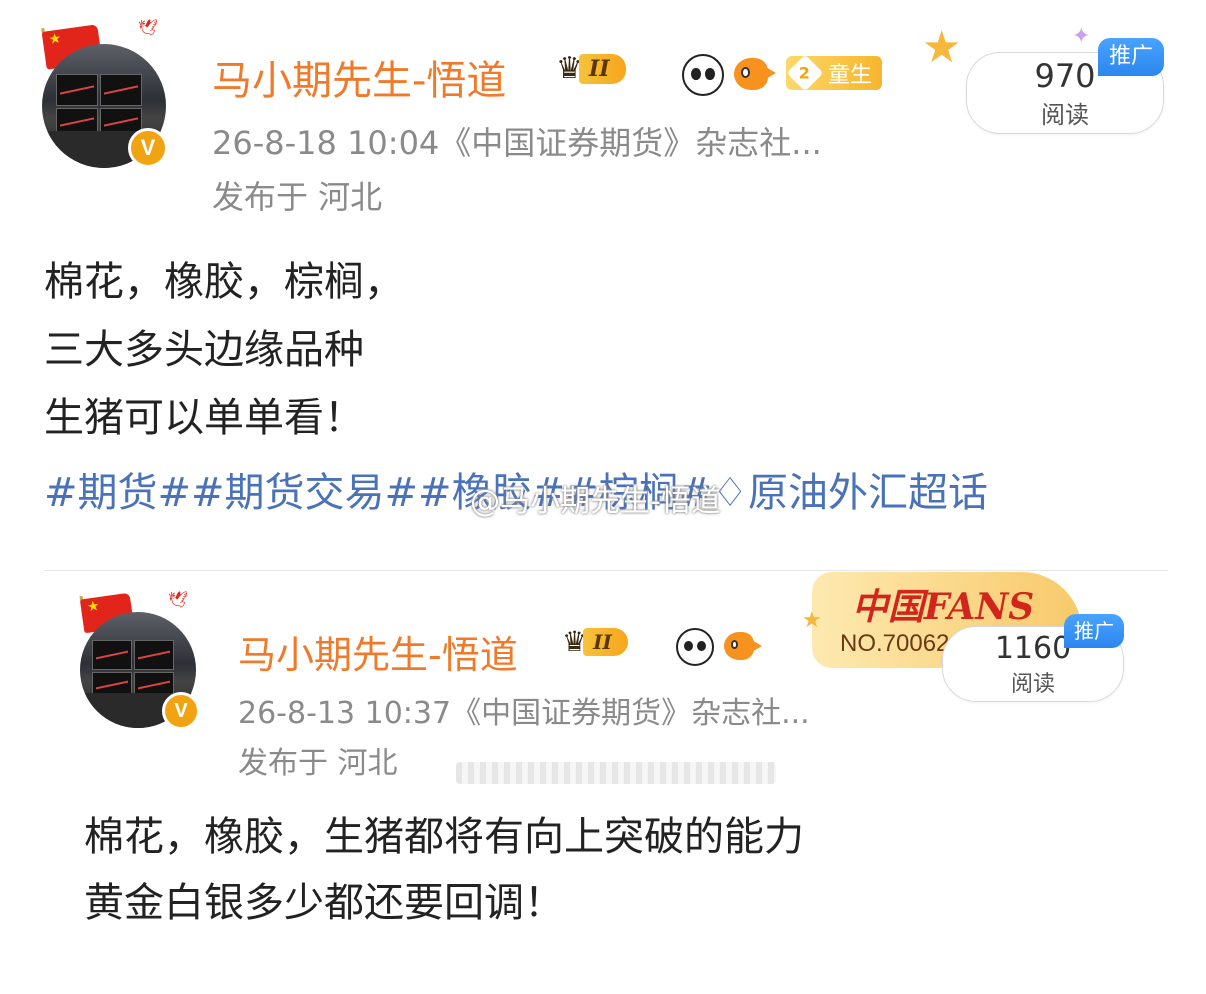 The image size is (1206, 994). Describe the element at coordinates (595, 501) in the screenshot. I see `watermark: @马小期先生-悟道` at that location.